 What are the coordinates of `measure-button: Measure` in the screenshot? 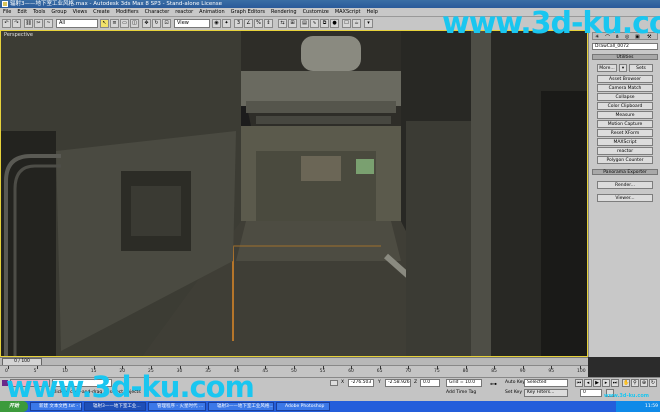 It's located at (625, 115).